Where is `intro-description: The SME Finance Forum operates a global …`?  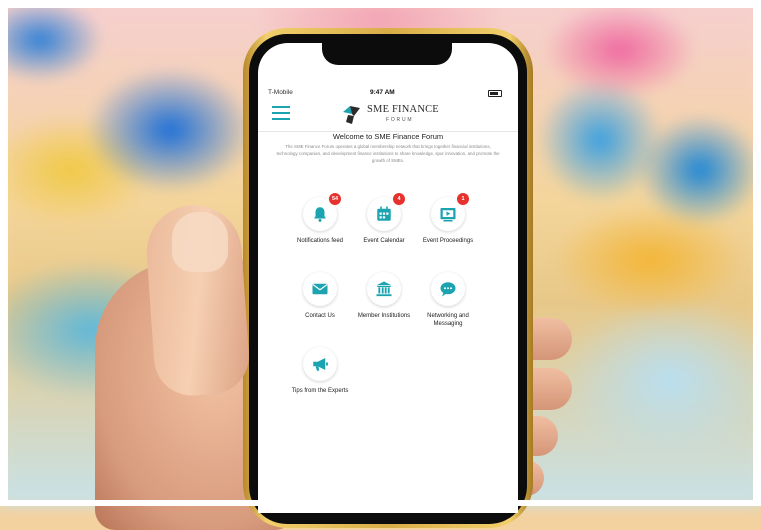 intro-description: The SME Finance Forum operates a global … is located at coordinates (388, 153).